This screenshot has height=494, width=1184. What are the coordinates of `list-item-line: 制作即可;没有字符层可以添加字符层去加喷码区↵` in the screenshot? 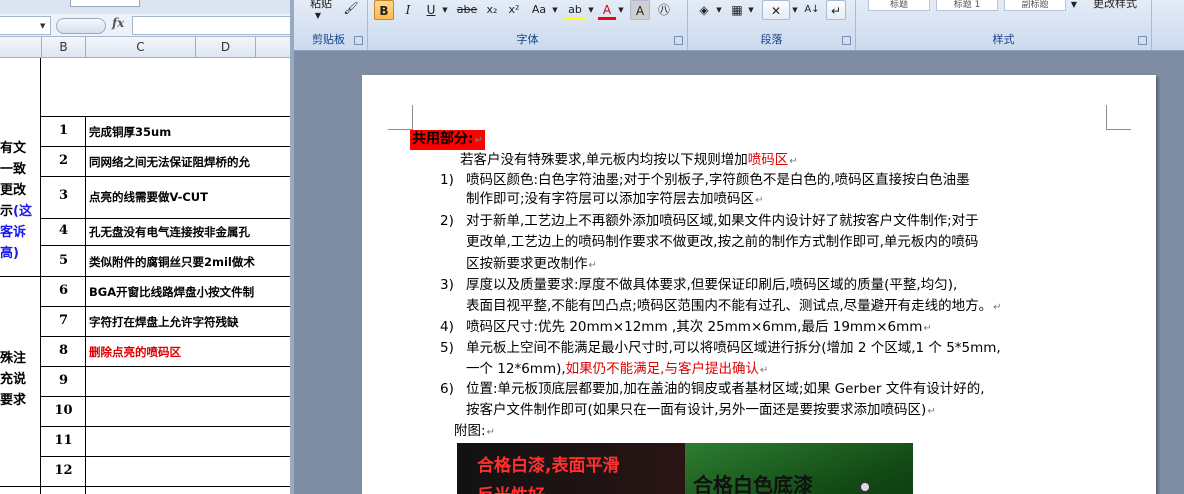 It's located at (614, 200).